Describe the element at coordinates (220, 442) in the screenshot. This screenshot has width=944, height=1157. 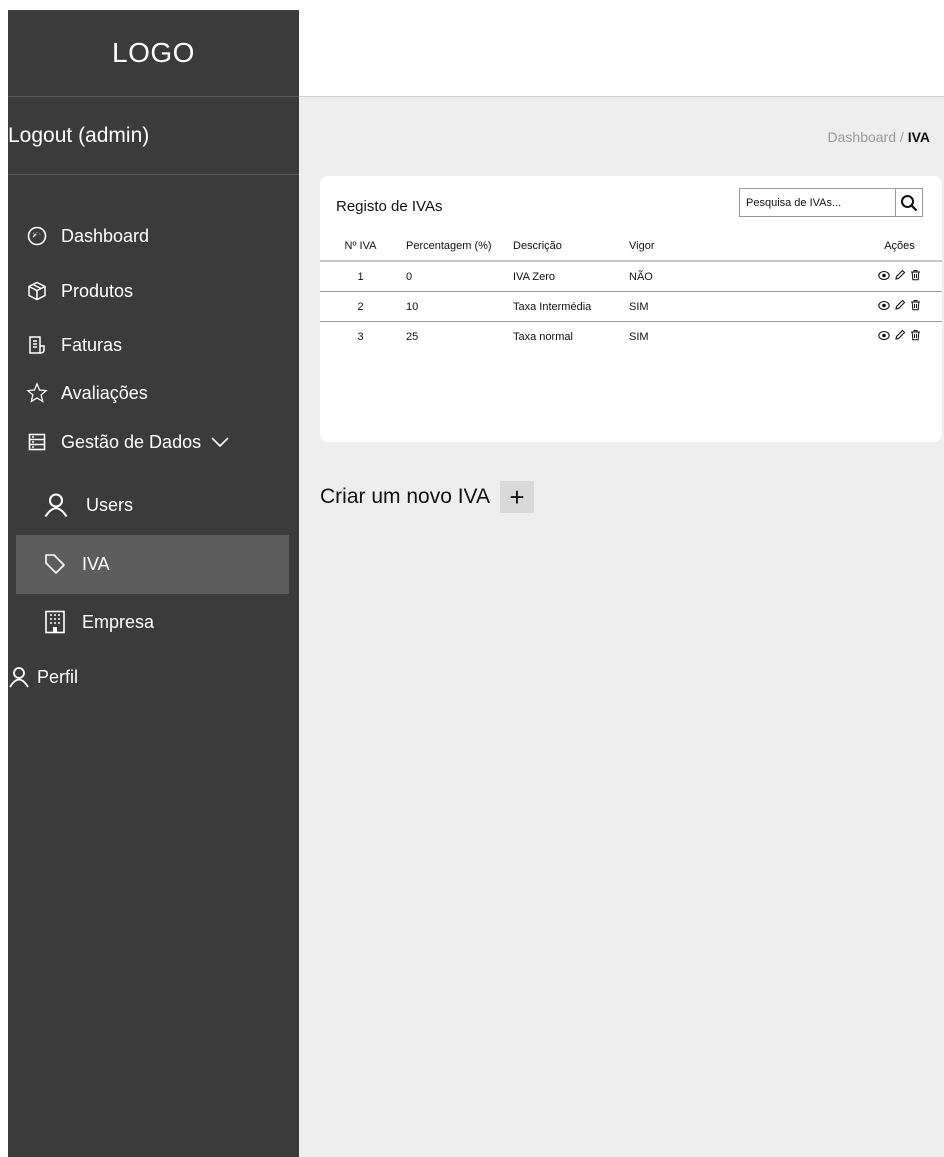
I see `chevron-down-icon` at that location.